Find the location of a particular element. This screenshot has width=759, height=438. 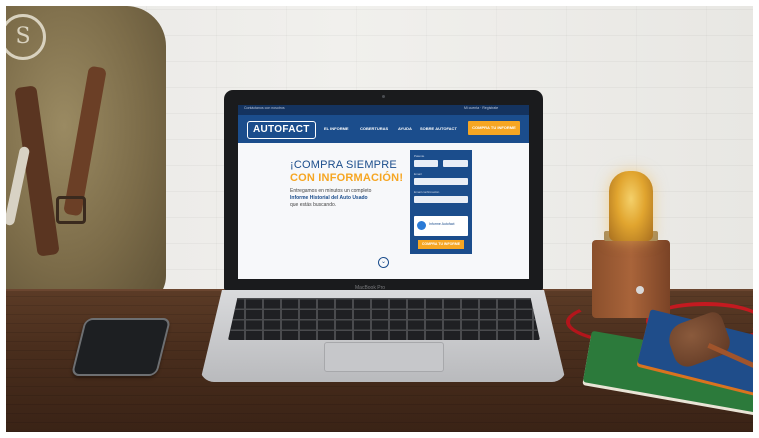

autofact-logo: AUTOFACT is located at coordinates (281, 130).